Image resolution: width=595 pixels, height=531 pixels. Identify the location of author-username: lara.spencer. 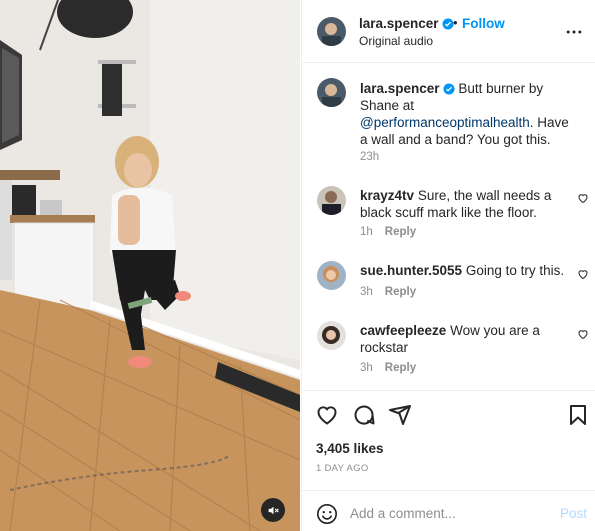
(406, 23).